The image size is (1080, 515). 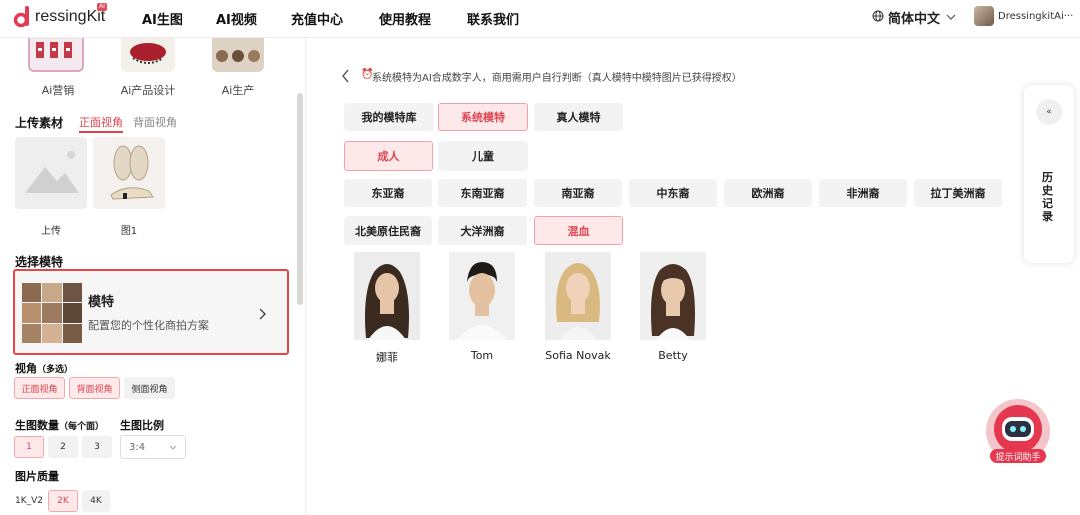 What do you see at coordinates (26, 368) in the screenshot?
I see `view-angle-label-text: 视角` at bounding box center [26, 368].